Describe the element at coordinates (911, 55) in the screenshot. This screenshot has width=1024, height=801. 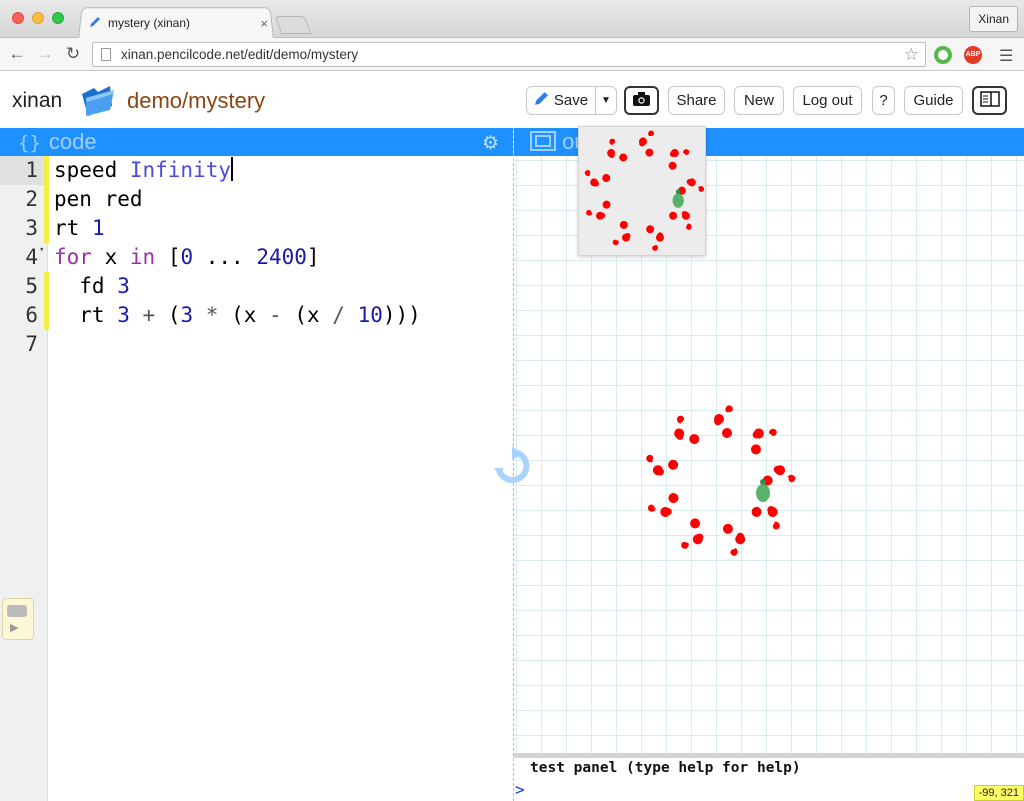
I see `bookmark-star-icon: ☆` at that location.